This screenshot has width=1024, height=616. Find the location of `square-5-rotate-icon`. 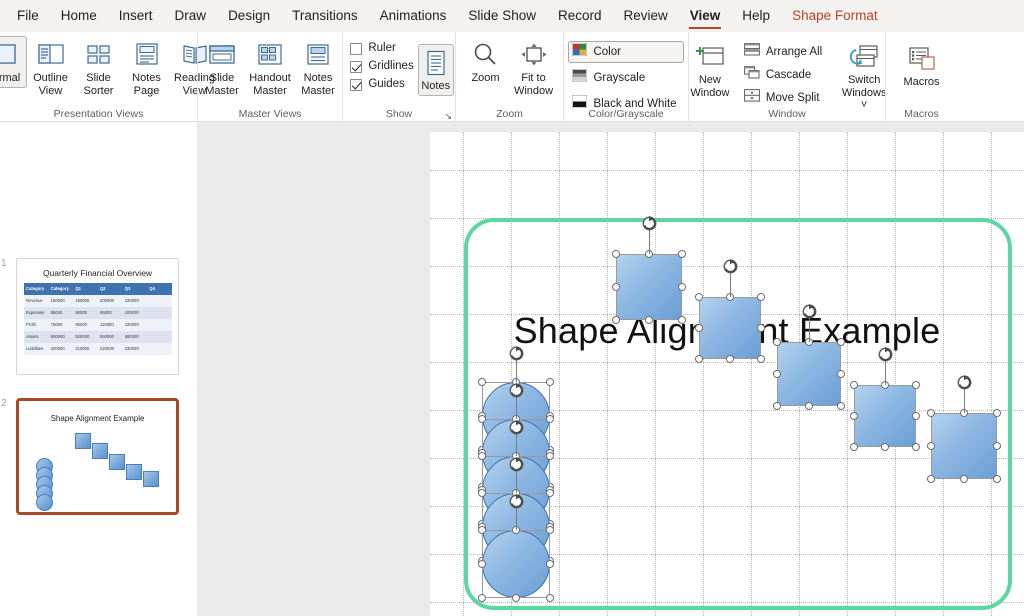

square-5-rotate-icon is located at coordinates (964, 382).